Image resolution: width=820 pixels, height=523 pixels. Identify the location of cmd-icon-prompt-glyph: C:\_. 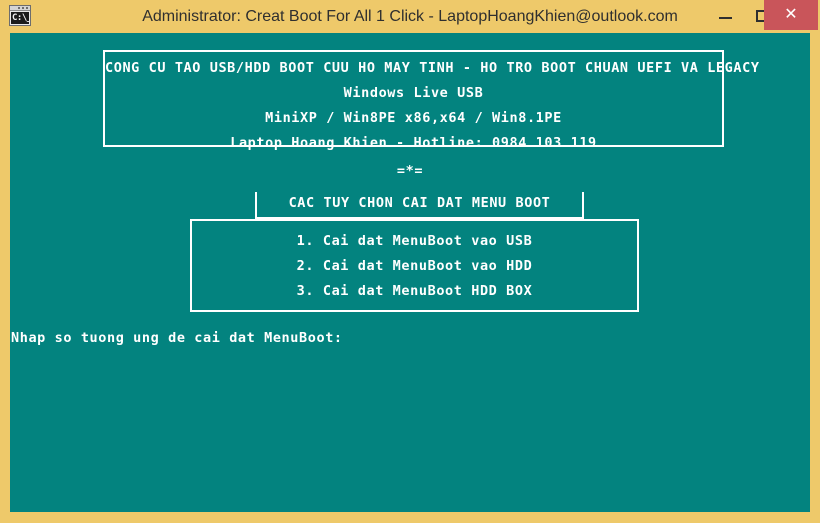
(20, 18).